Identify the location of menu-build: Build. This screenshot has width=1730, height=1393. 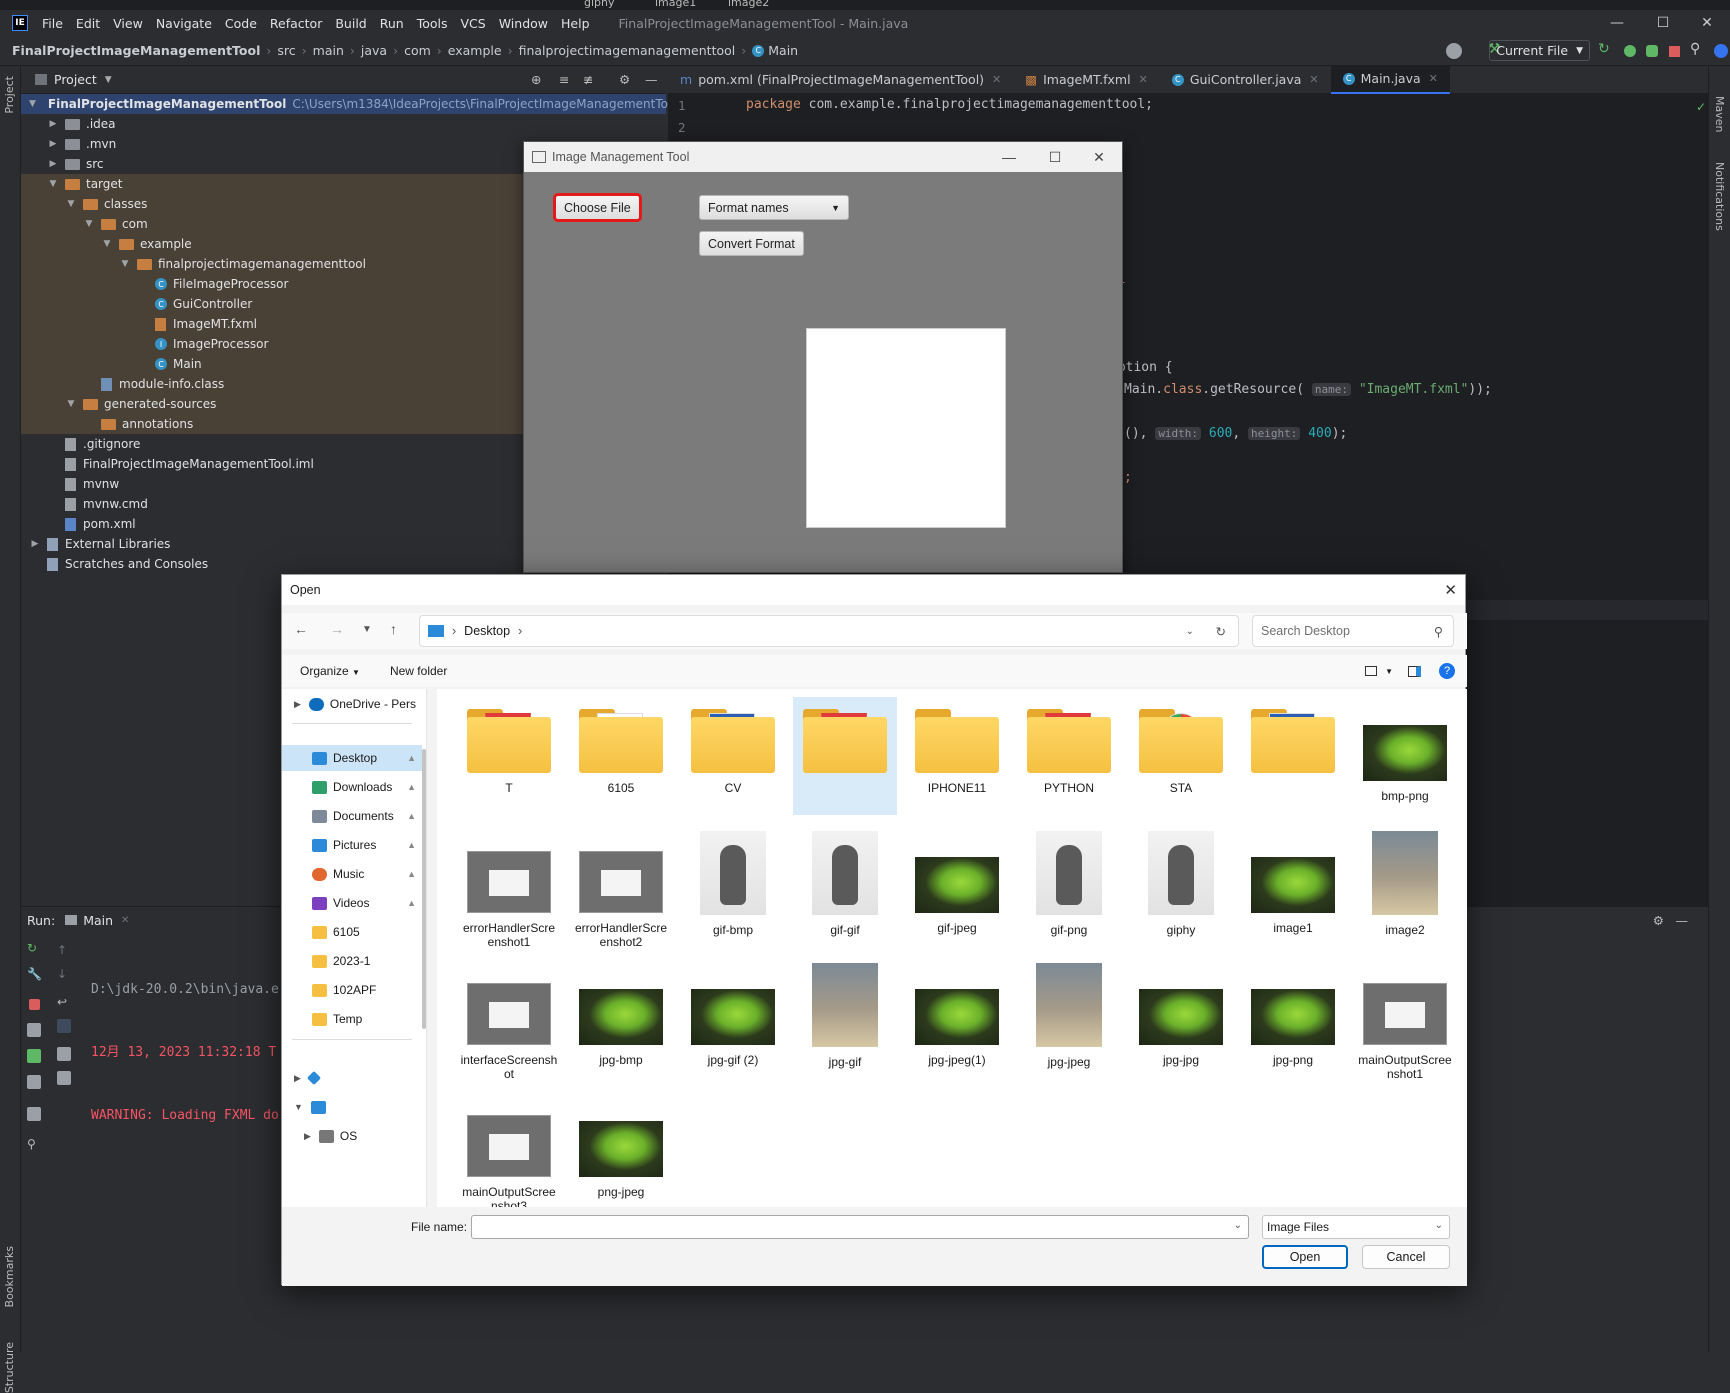
(350, 23).